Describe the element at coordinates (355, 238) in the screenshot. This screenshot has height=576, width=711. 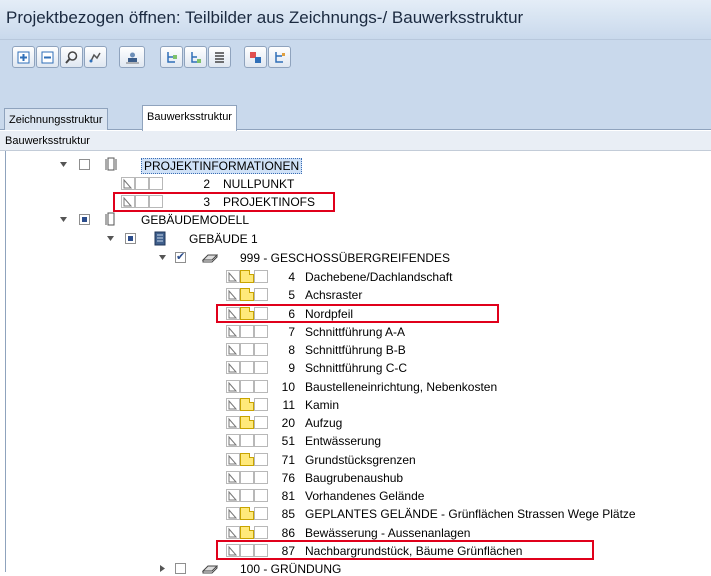
I see `tree-node-gebaeude: GEBÄUDE 1` at that location.